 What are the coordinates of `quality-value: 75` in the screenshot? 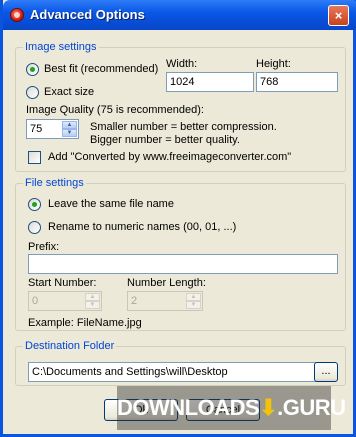 It's located at (36, 129).